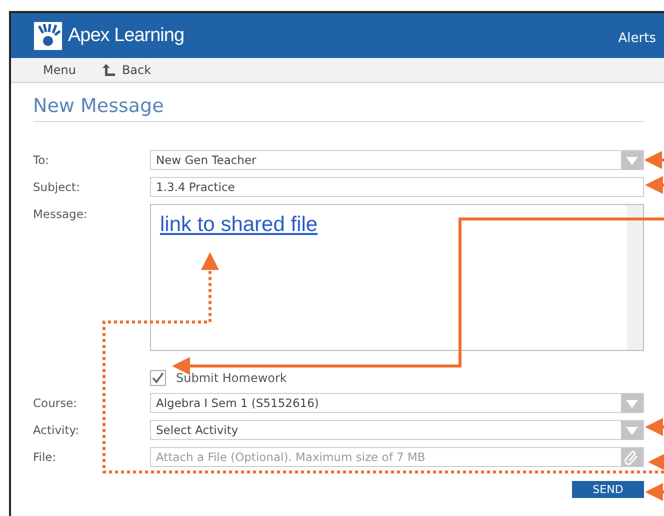 Image resolution: width=664 pixels, height=516 pixels. What do you see at coordinates (632, 457) in the screenshot?
I see `paperclip-icon` at bounding box center [632, 457].